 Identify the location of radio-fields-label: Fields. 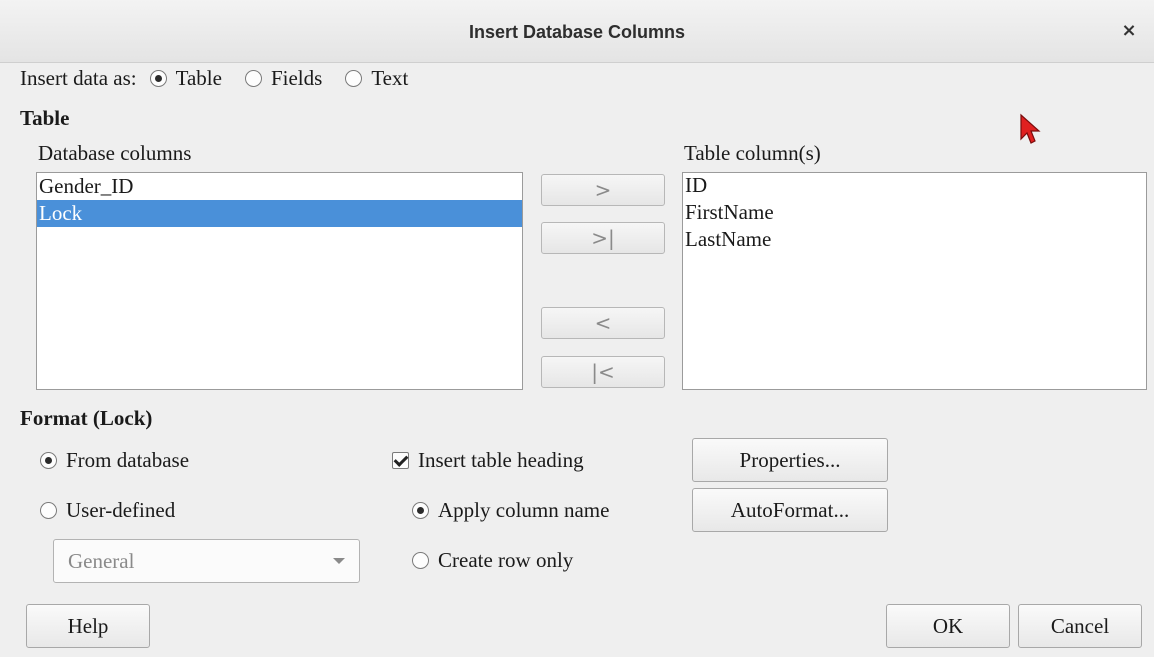
(296, 78).